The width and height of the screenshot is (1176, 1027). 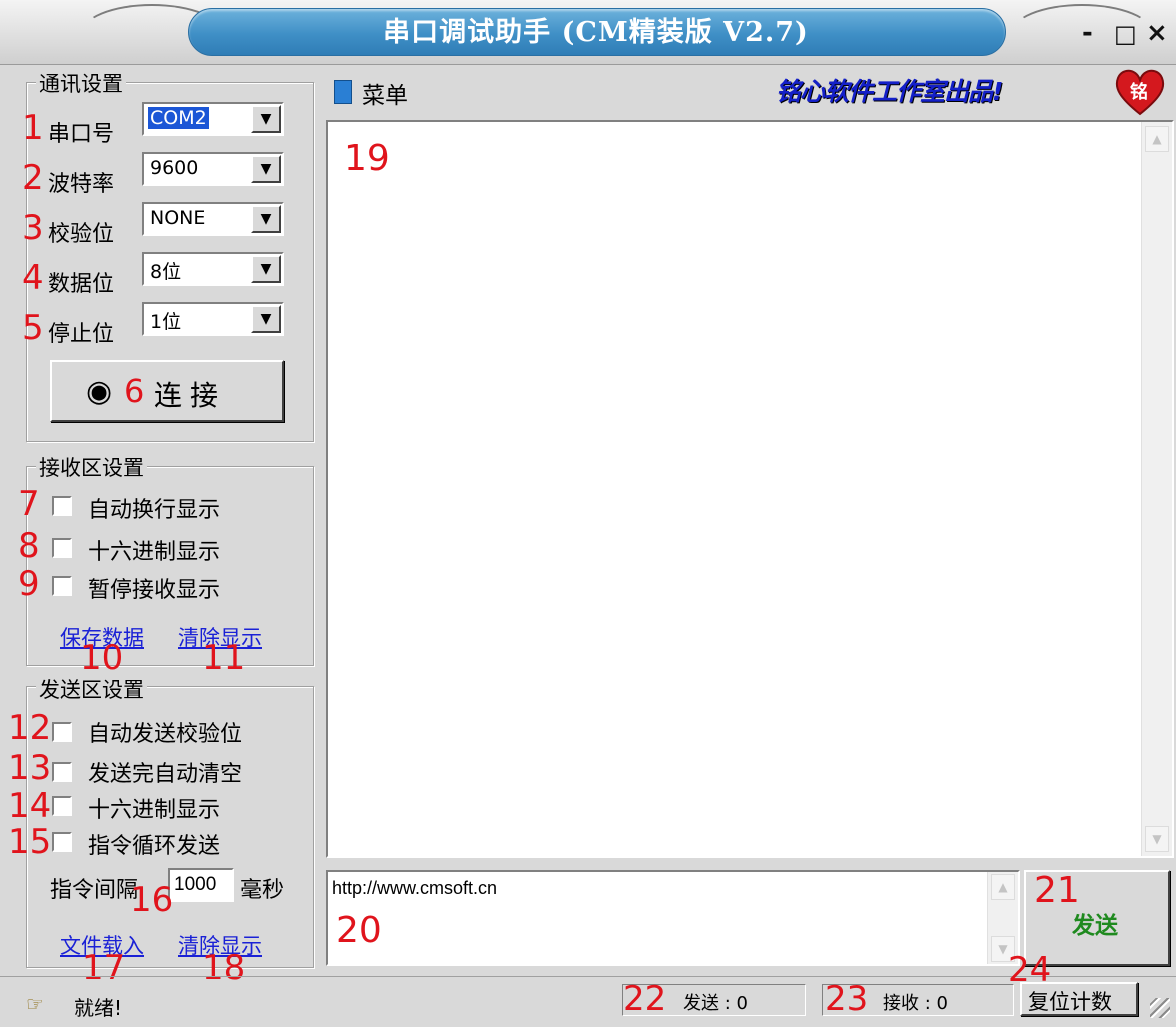 What do you see at coordinates (847, 999) in the screenshot?
I see `marker-23: 23` at bounding box center [847, 999].